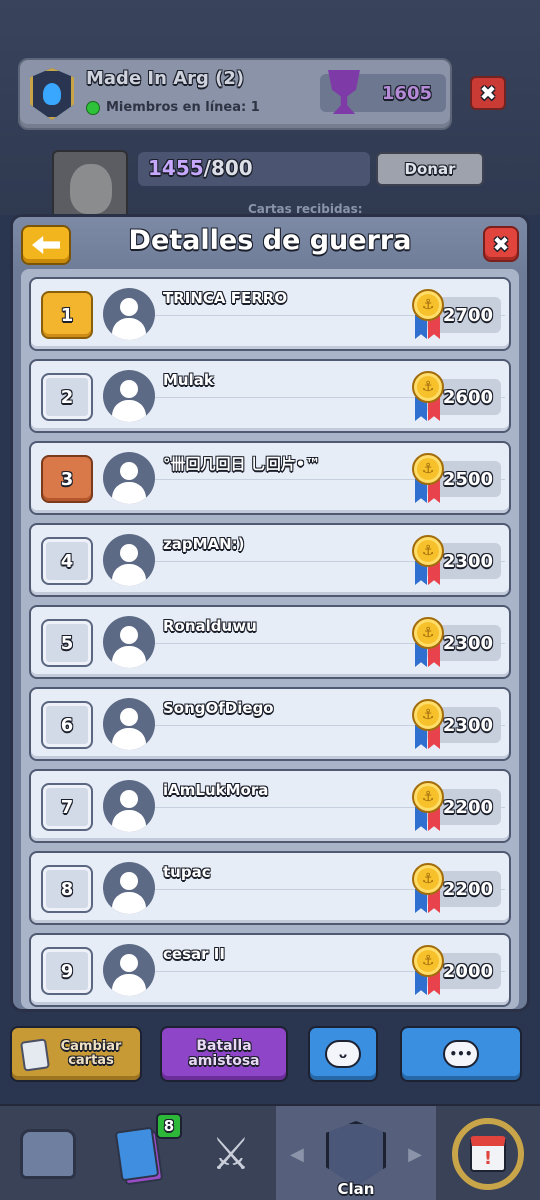  I want to click on clan-badge-icon, so click(52, 94).